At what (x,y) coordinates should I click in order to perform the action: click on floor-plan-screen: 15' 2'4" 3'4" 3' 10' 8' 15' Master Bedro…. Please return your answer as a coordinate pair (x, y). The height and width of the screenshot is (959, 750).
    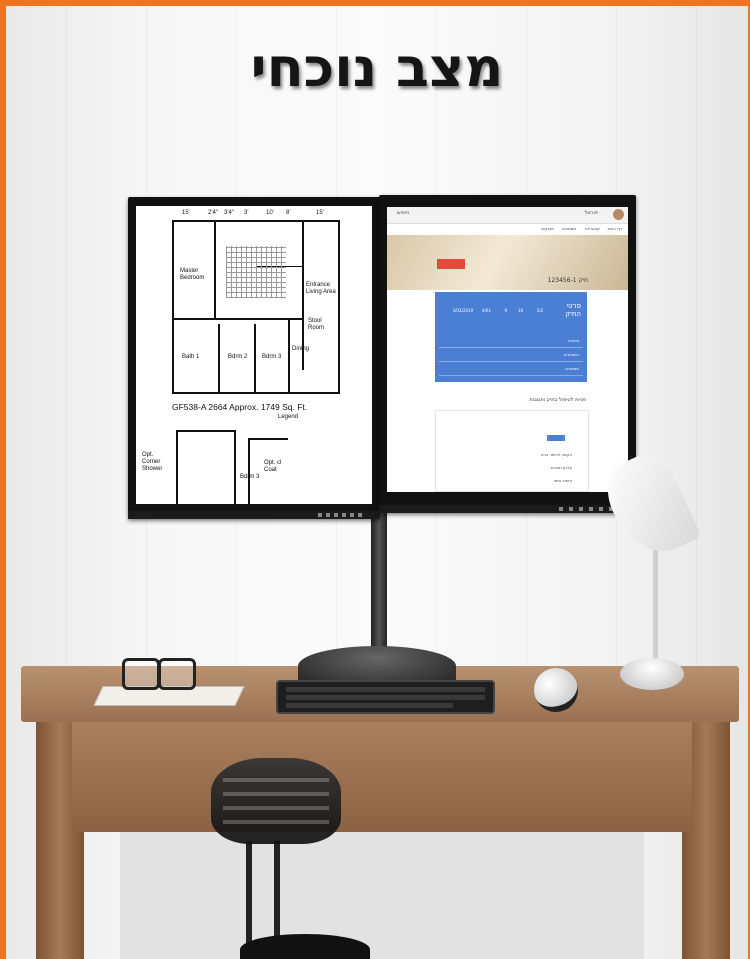
    Looking at the image, I should click on (254, 355).